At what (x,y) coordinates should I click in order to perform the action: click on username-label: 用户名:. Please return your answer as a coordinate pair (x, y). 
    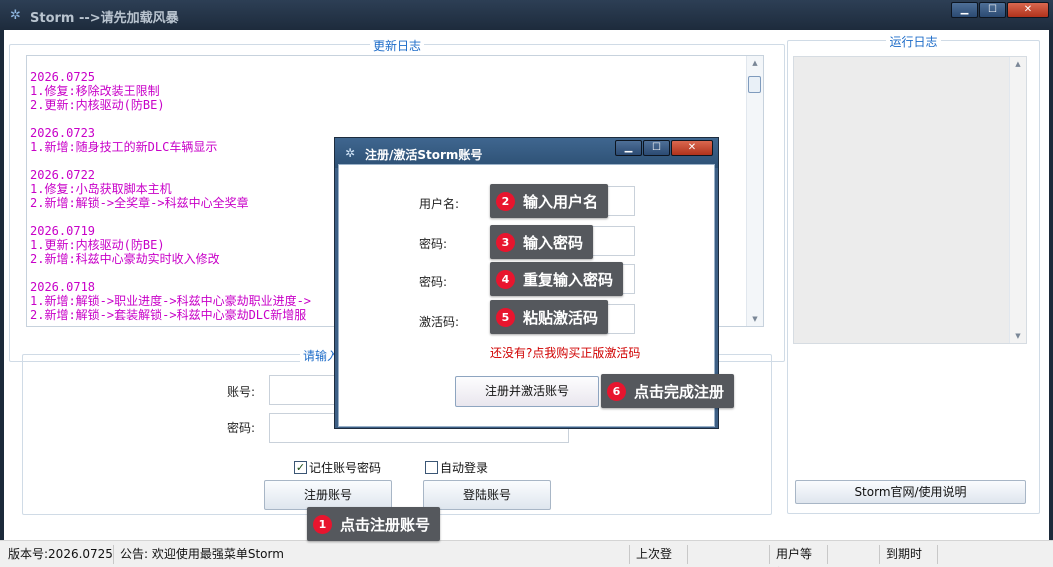
    Looking at the image, I should click on (439, 204).